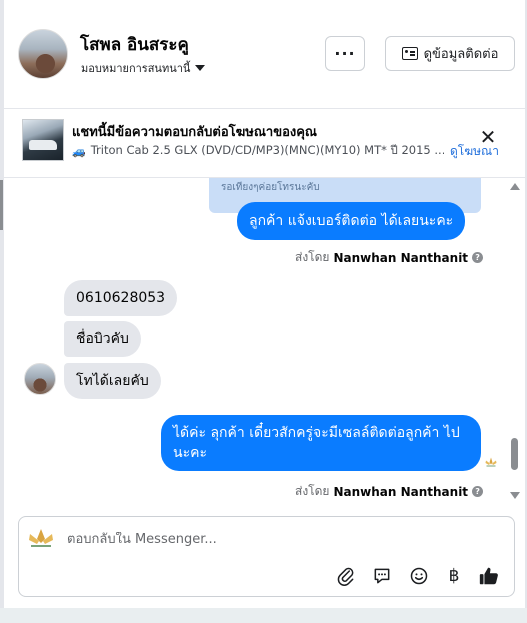 The height and width of the screenshot is (623, 527). I want to click on message-bubble-incoming: ชื่อบิวคับ, so click(102, 339).